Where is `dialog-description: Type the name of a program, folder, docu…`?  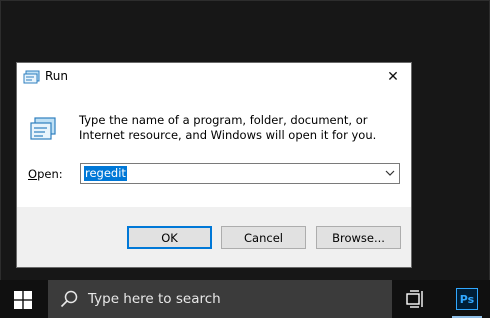
dialog-description: Type the name of a program, folder, docu… is located at coordinates (228, 127).